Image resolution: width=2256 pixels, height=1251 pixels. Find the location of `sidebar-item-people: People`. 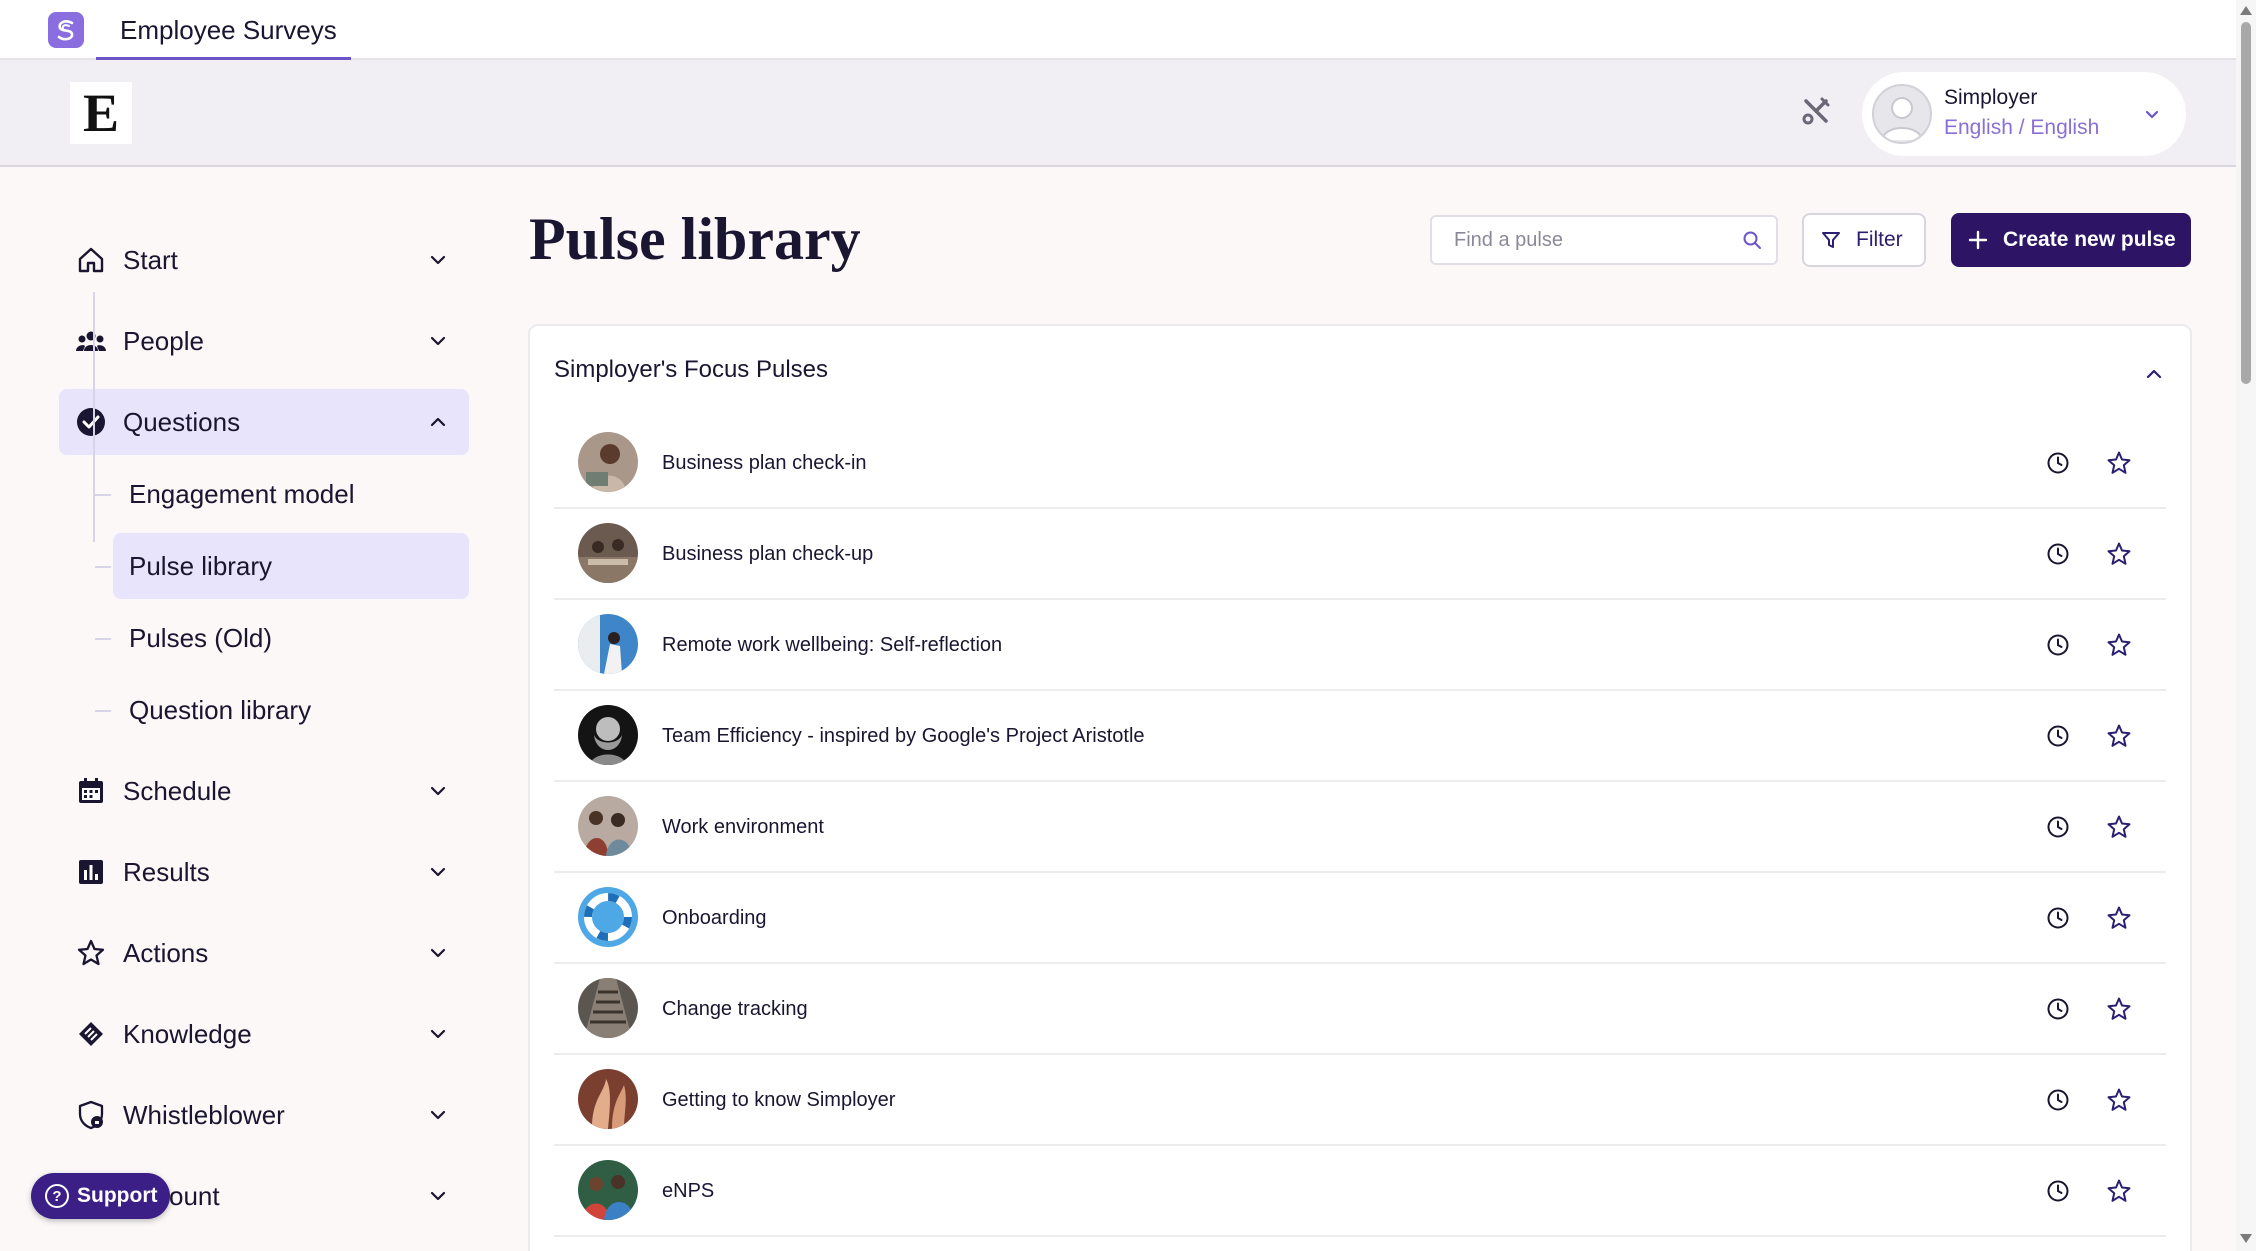

sidebar-item-people: People is located at coordinates (264, 341).